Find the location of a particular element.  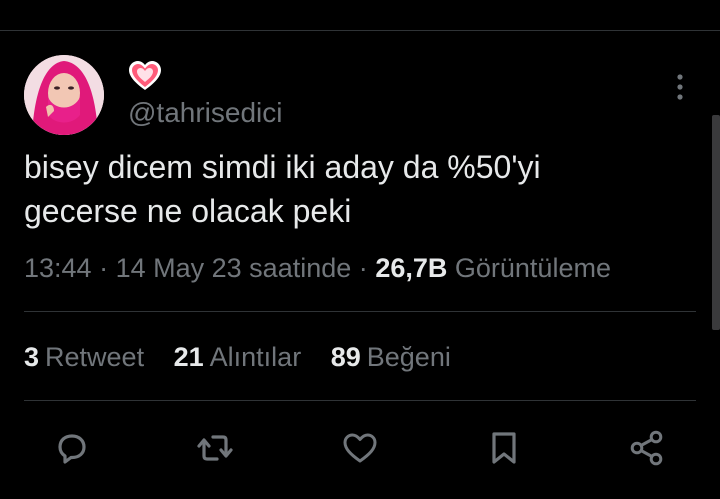

like-stat: 89 Beğeni is located at coordinates (391, 357).